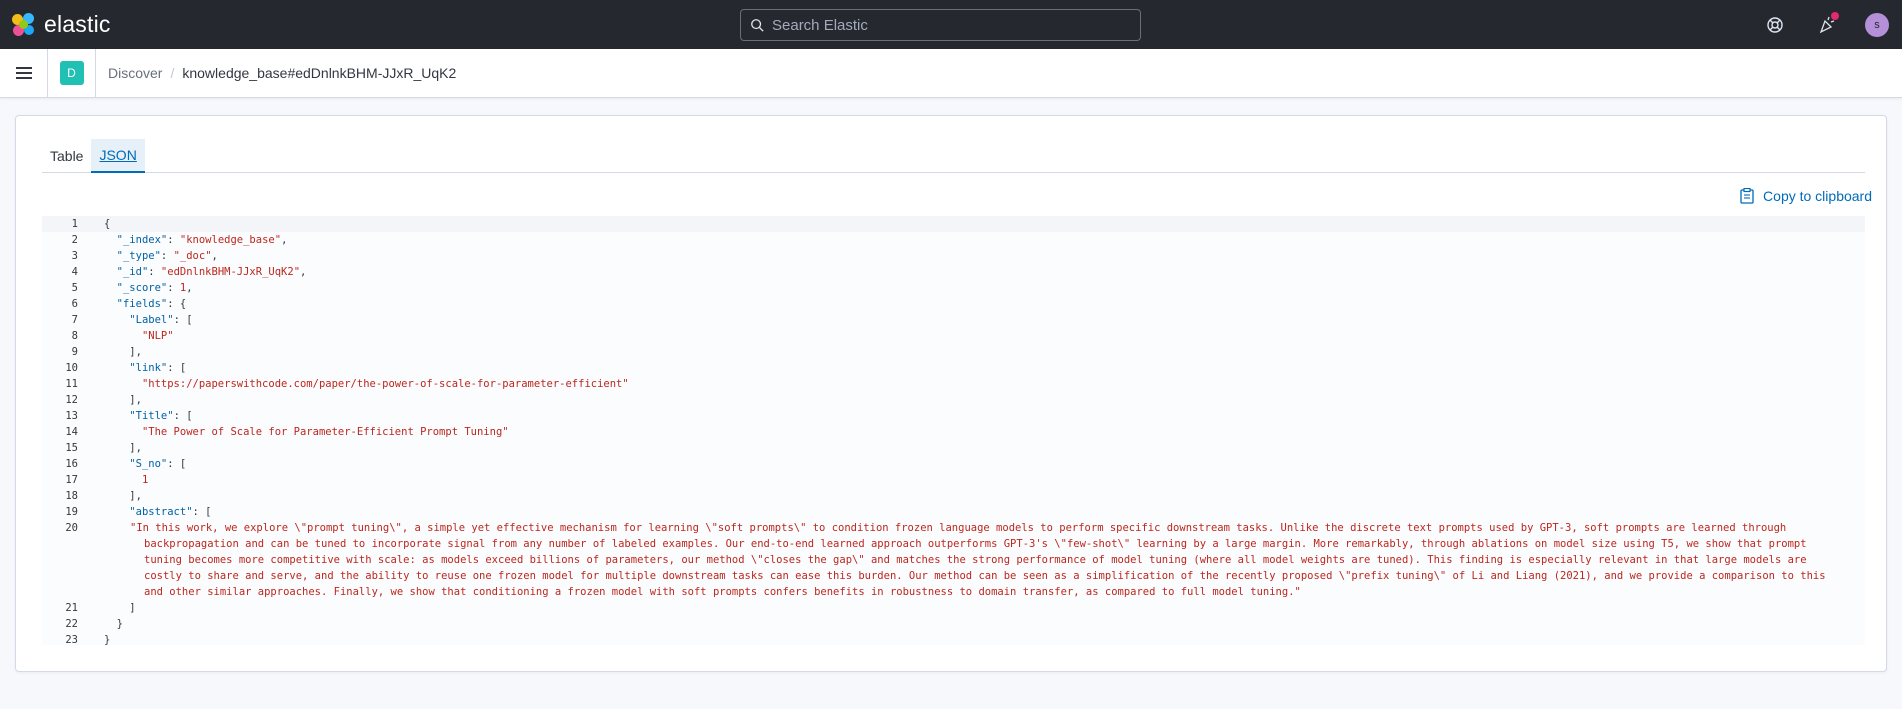 This screenshot has height=709, width=1902. What do you see at coordinates (71, 368) in the screenshot?
I see `line-number: 10` at bounding box center [71, 368].